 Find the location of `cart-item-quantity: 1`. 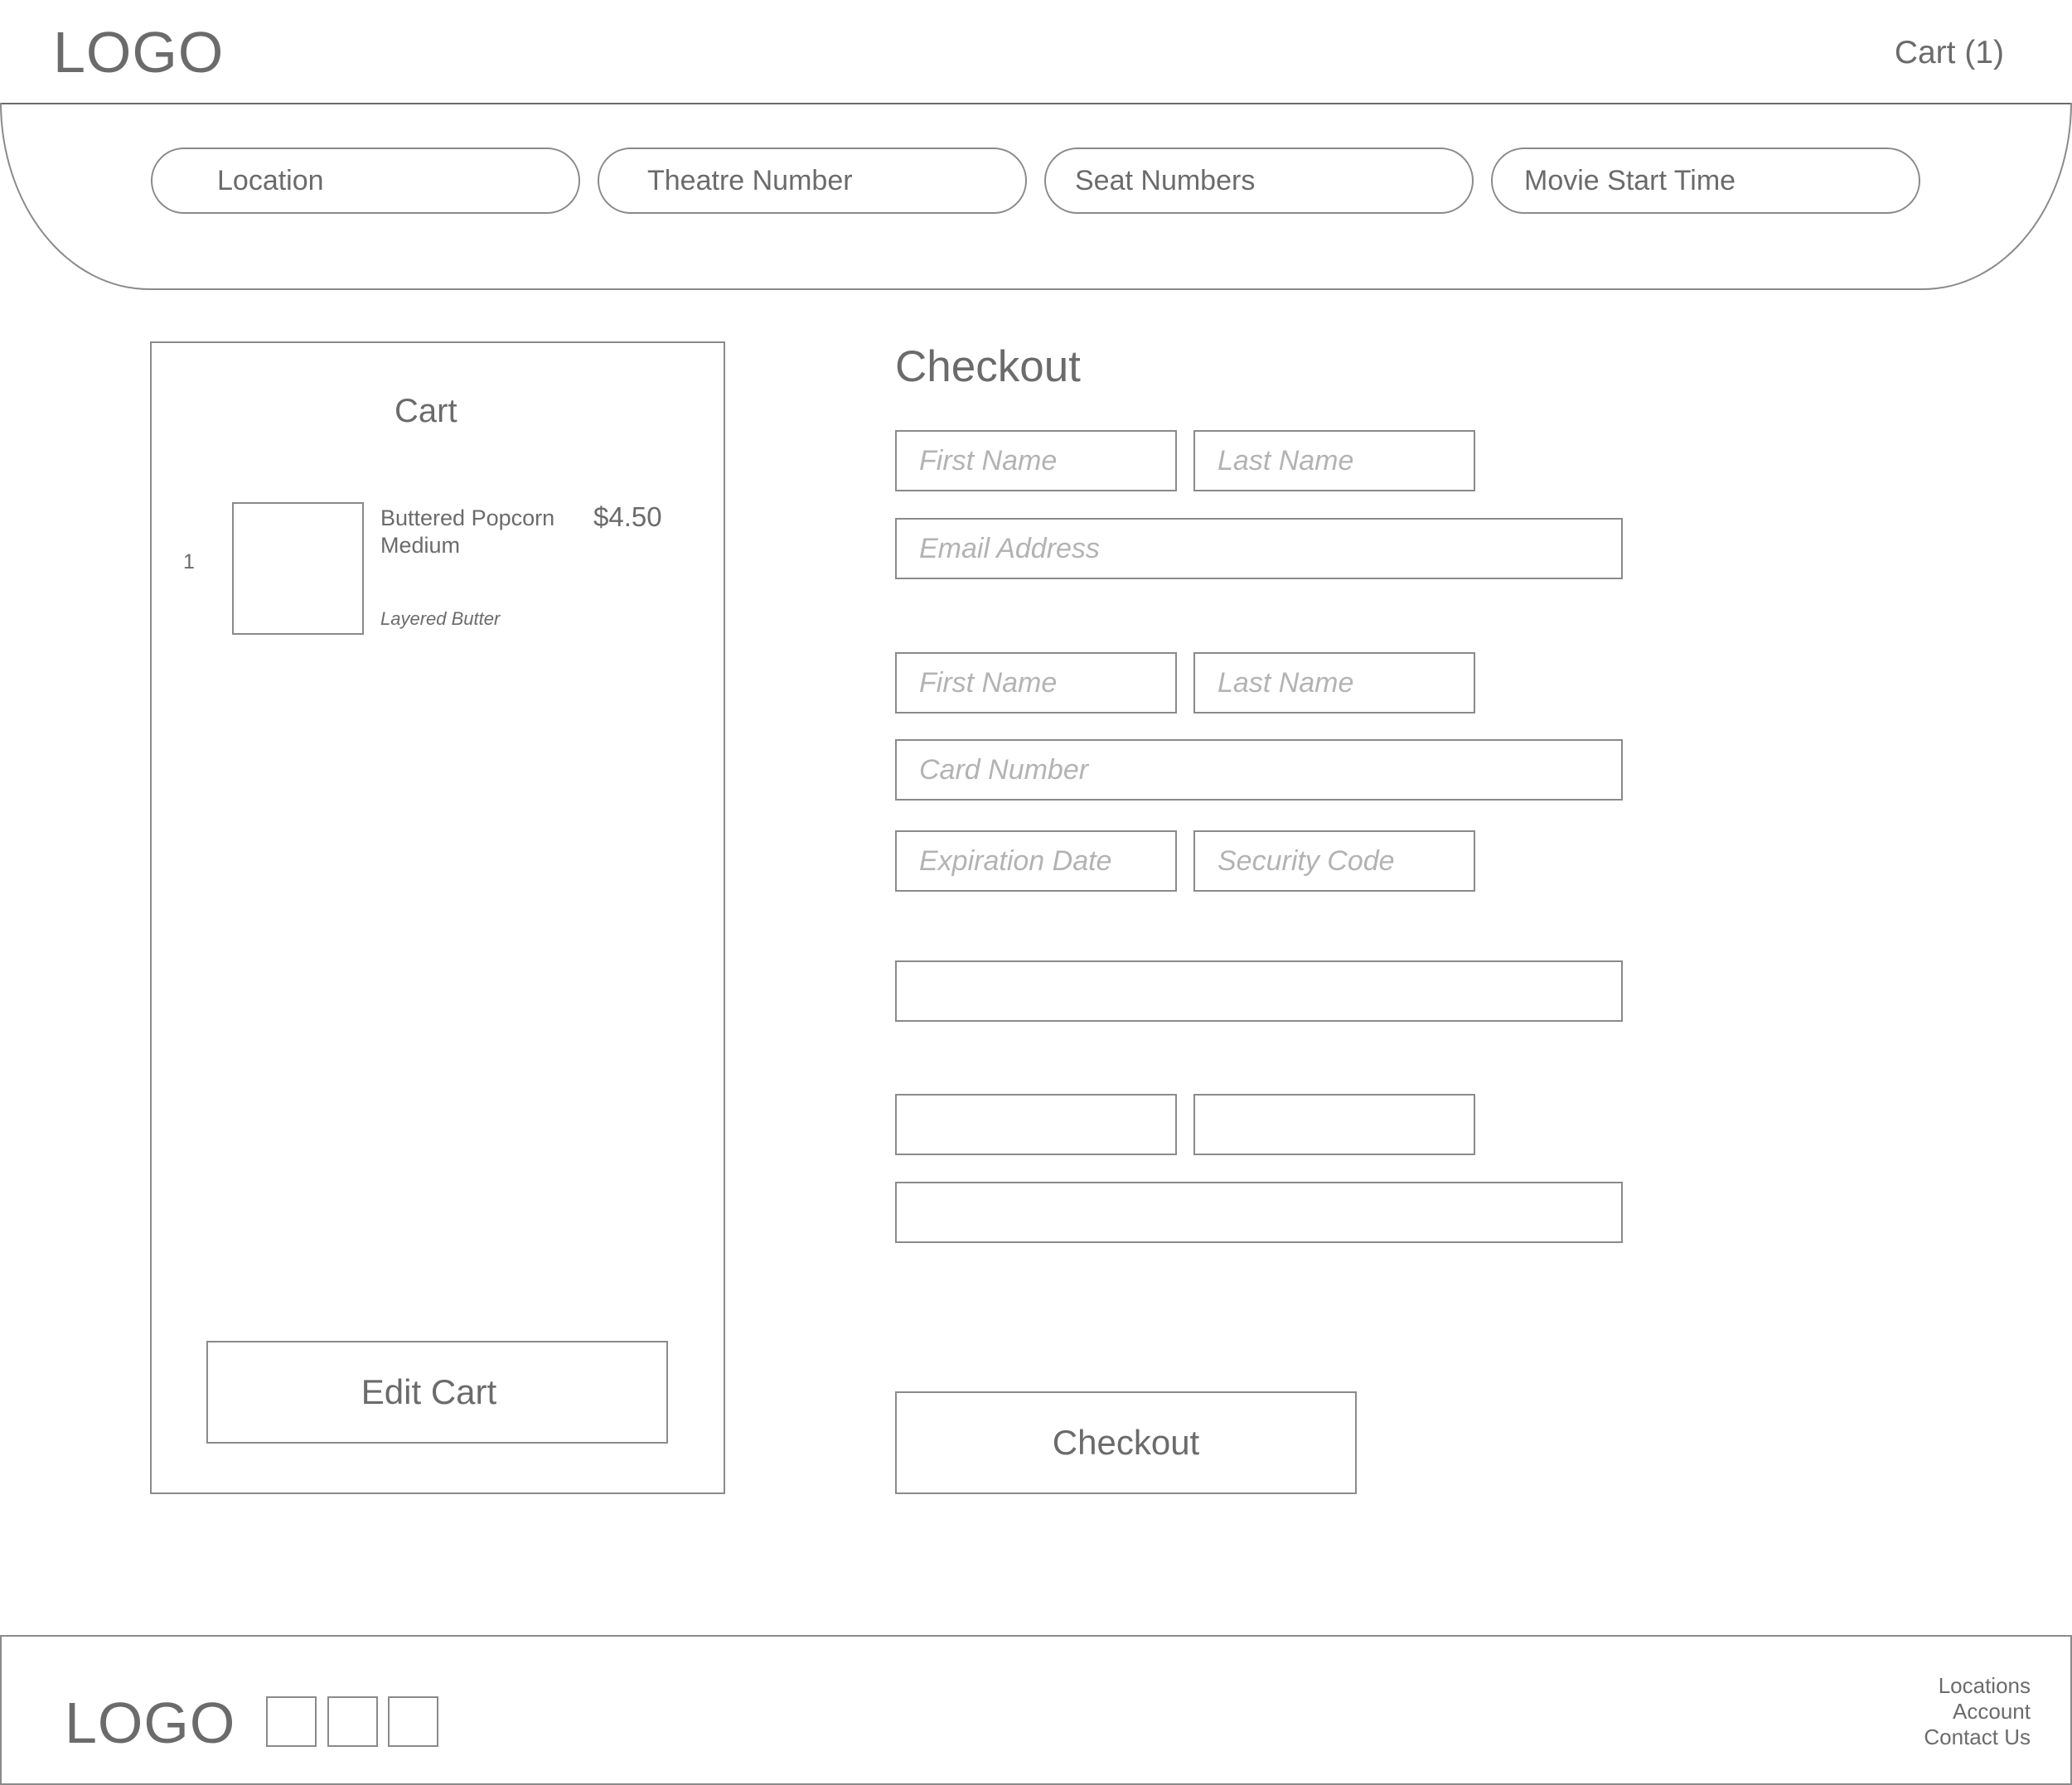

cart-item-quantity: 1 is located at coordinates (189, 561).